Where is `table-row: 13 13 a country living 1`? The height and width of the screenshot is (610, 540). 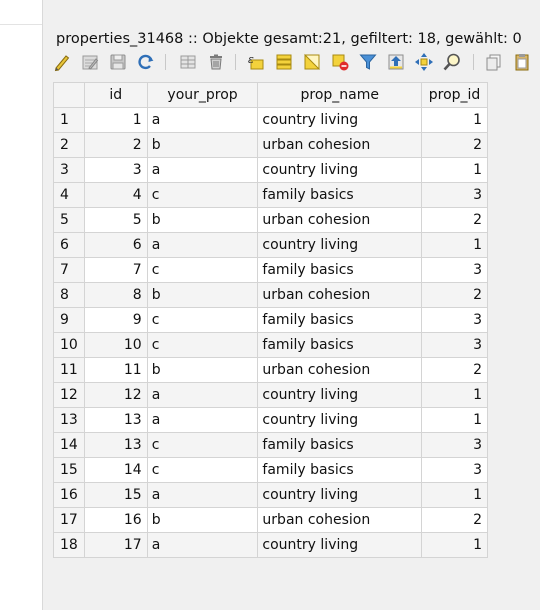
table-row: 13 13 a country living 1 is located at coordinates (270, 420).